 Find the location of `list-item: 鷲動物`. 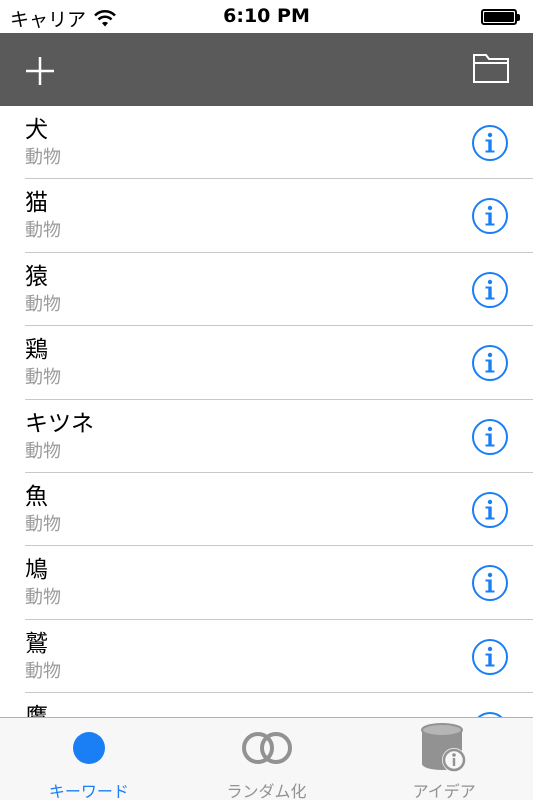

list-item: 鷲動物 is located at coordinates (266, 657).